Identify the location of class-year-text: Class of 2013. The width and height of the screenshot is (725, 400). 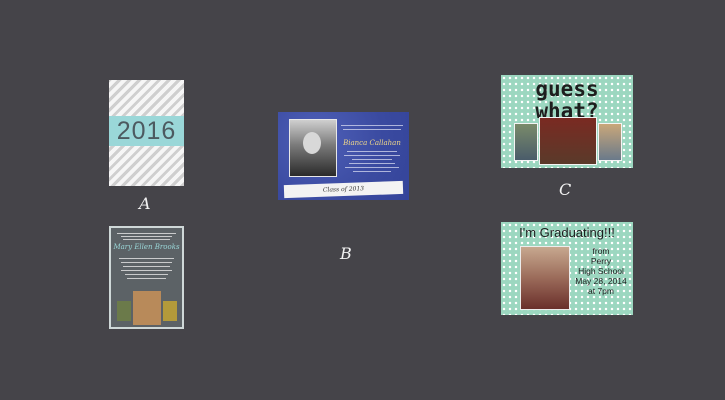
(343, 189).